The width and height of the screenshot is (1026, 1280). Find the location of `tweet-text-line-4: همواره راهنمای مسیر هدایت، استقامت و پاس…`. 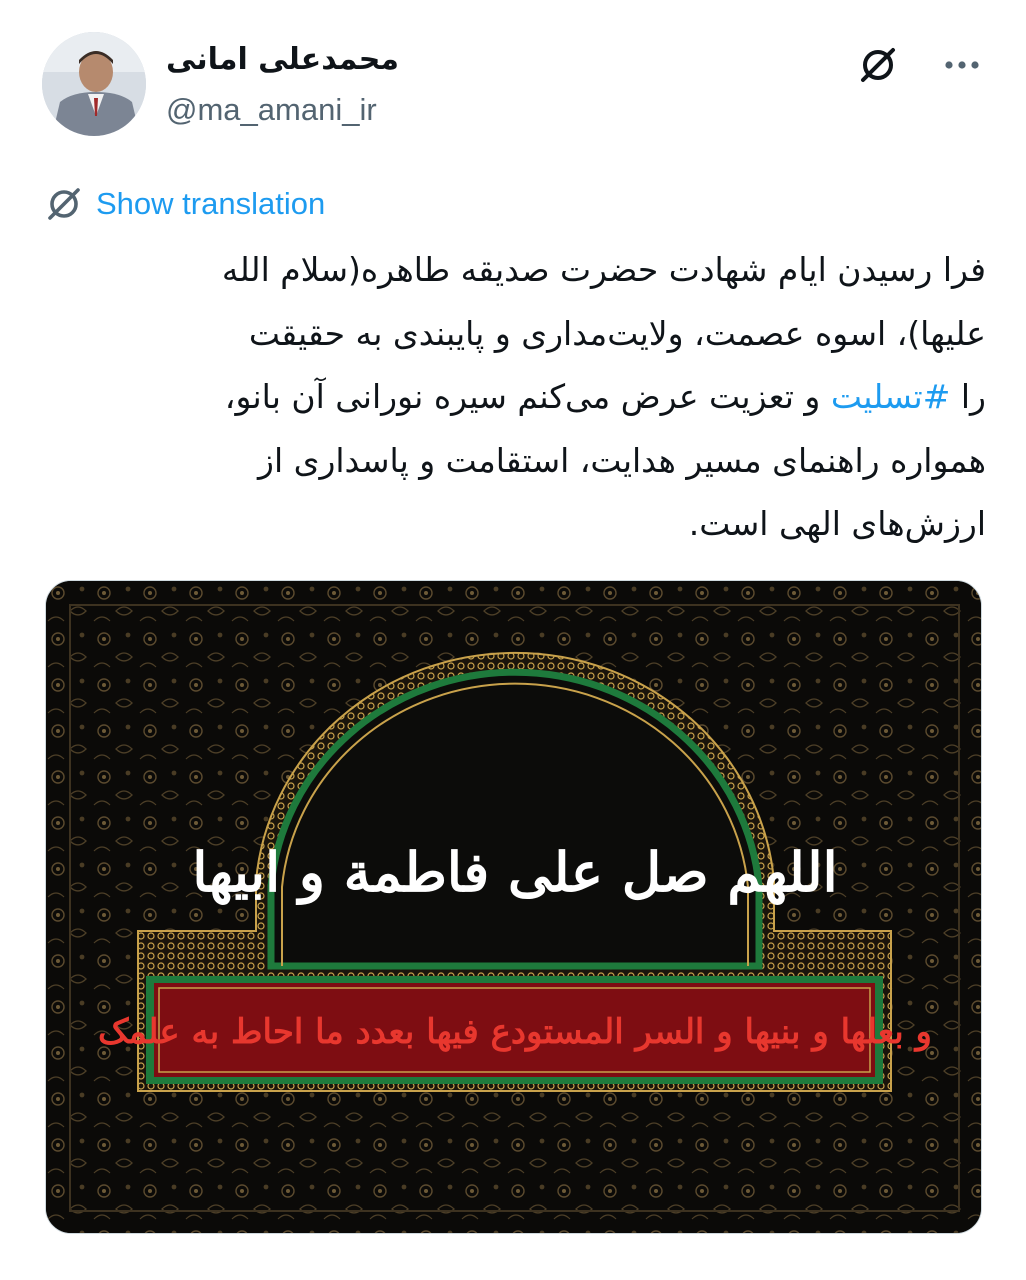

tweet-text-line-4: همواره راهنمای مسیر هدایت، استقامت و پاس… is located at coordinates (622, 460).